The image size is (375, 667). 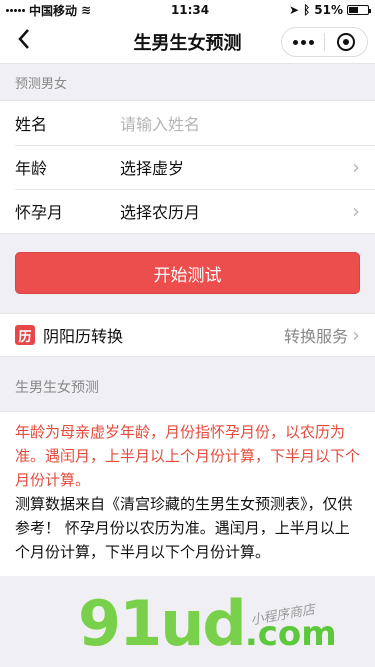 I want to click on status-left: 中国移动 ≋, so click(x=48, y=10).